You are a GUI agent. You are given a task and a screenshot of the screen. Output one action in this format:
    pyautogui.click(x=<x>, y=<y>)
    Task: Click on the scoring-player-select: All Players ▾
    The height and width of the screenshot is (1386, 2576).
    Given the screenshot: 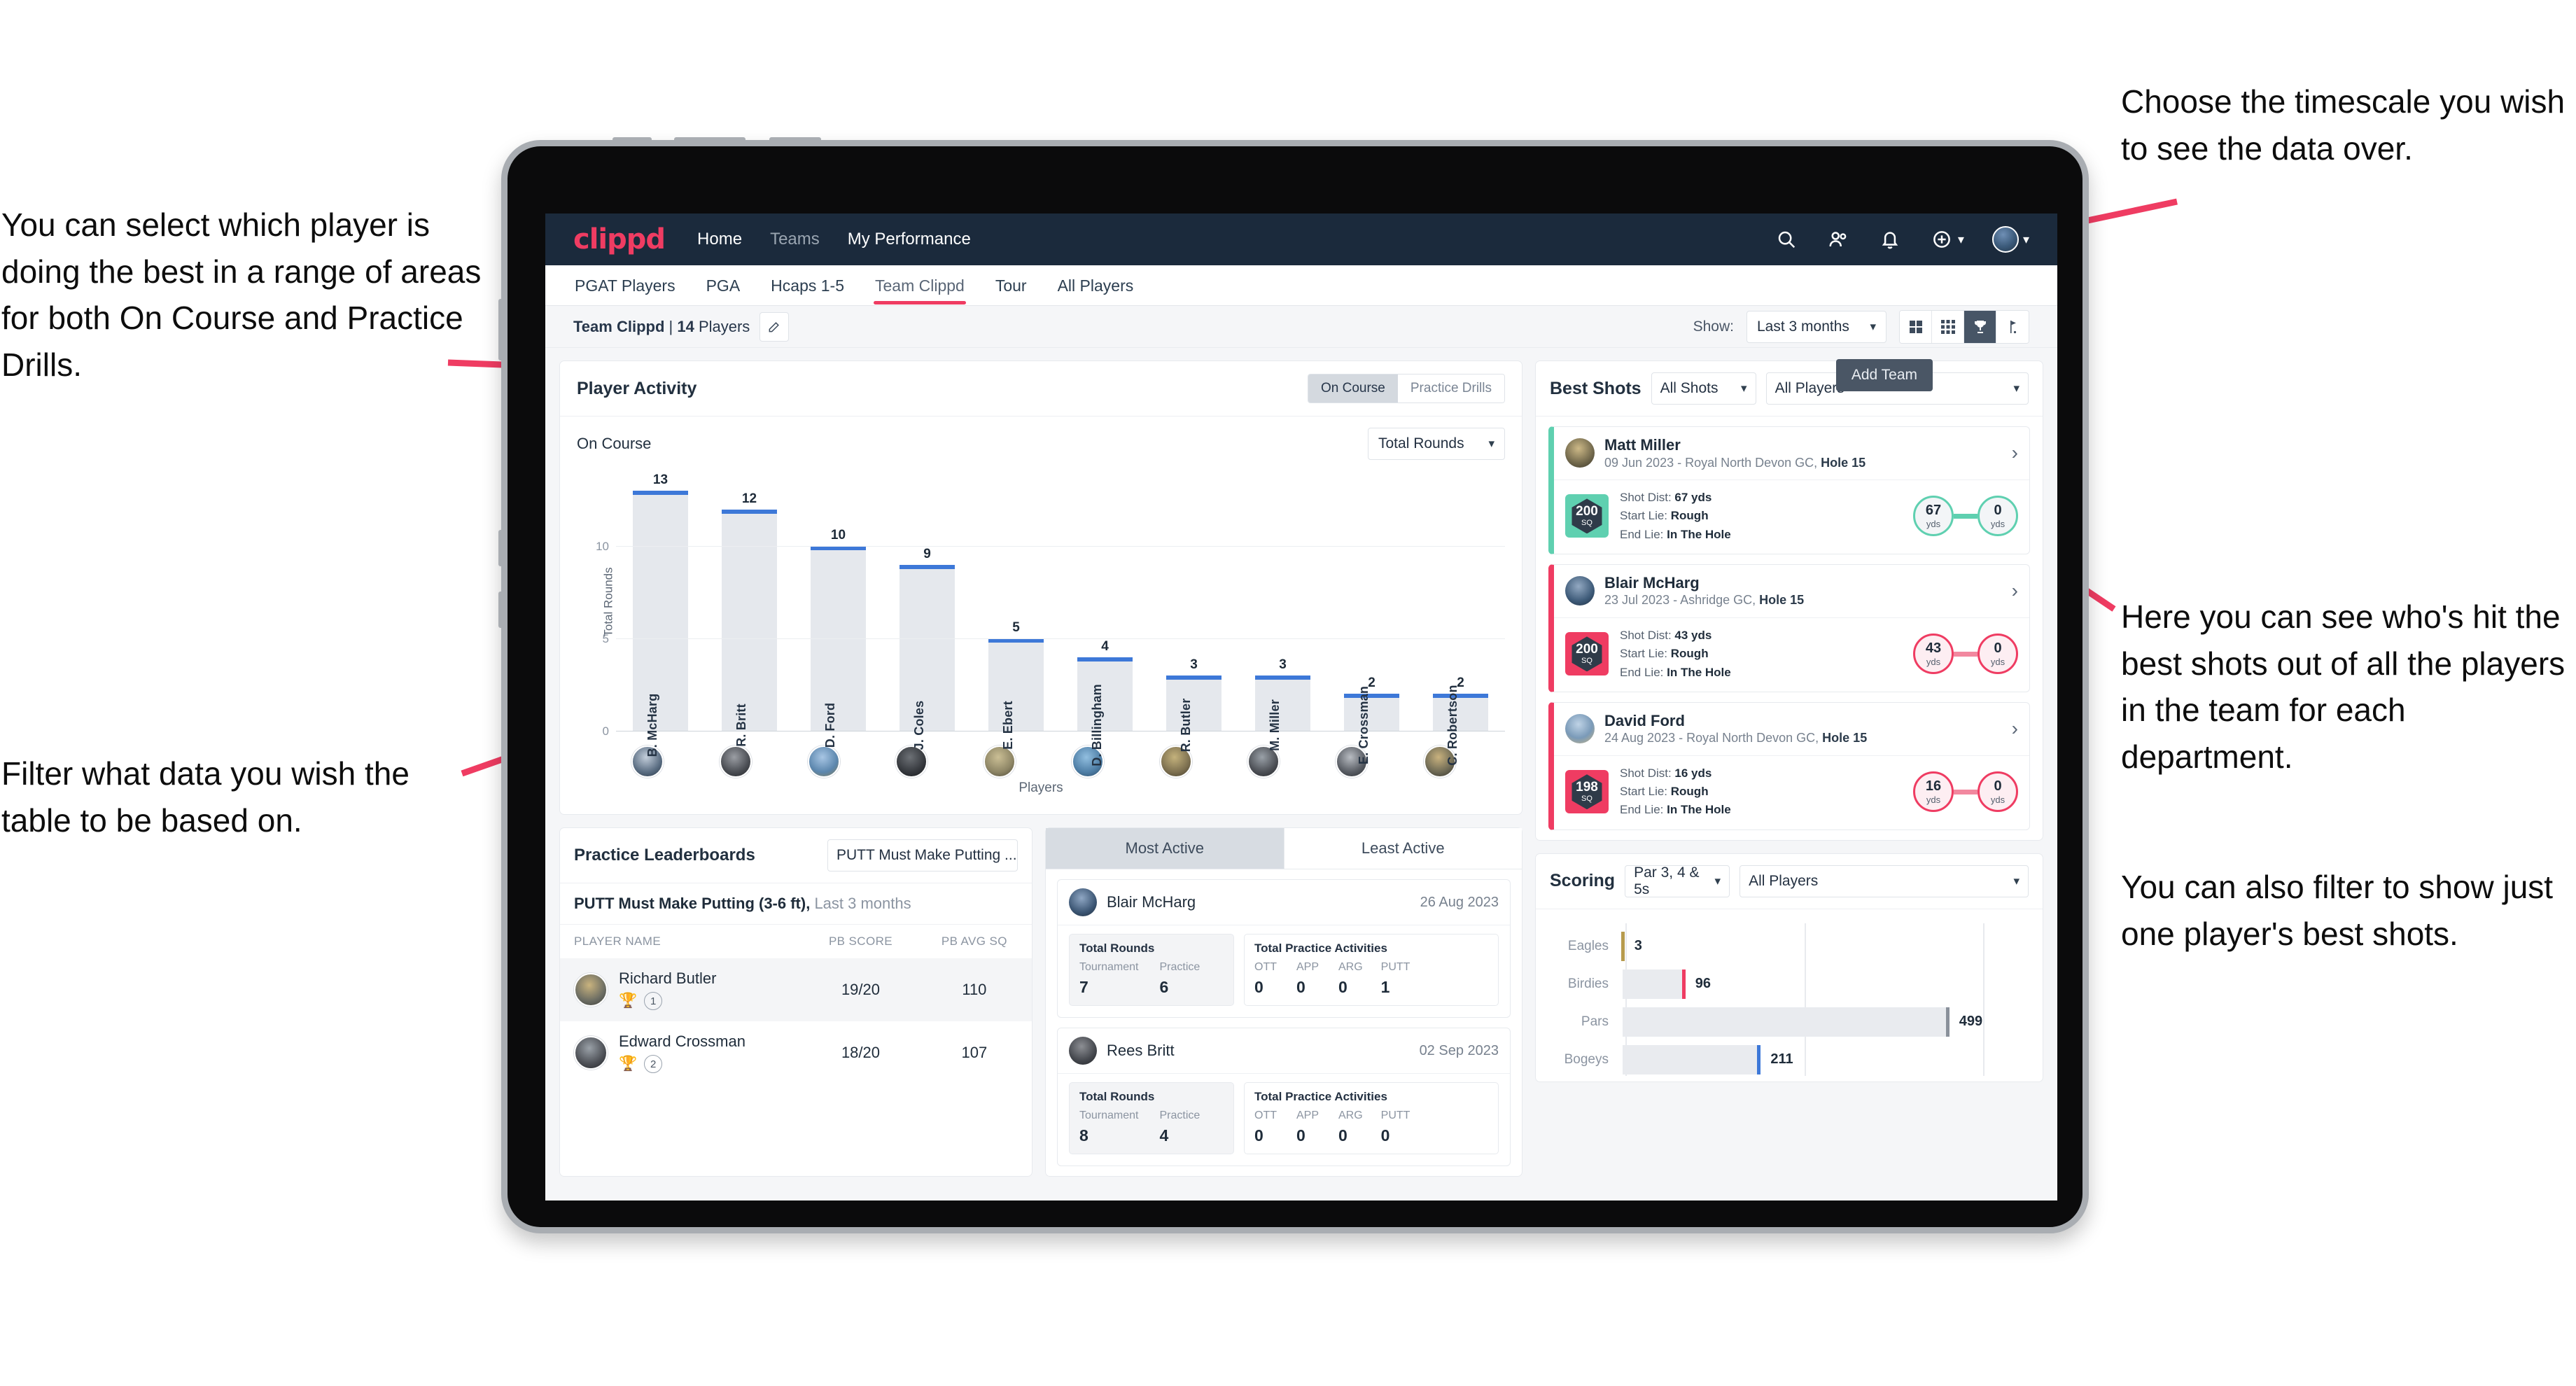 What is the action you would take?
    pyautogui.click(x=1884, y=880)
    